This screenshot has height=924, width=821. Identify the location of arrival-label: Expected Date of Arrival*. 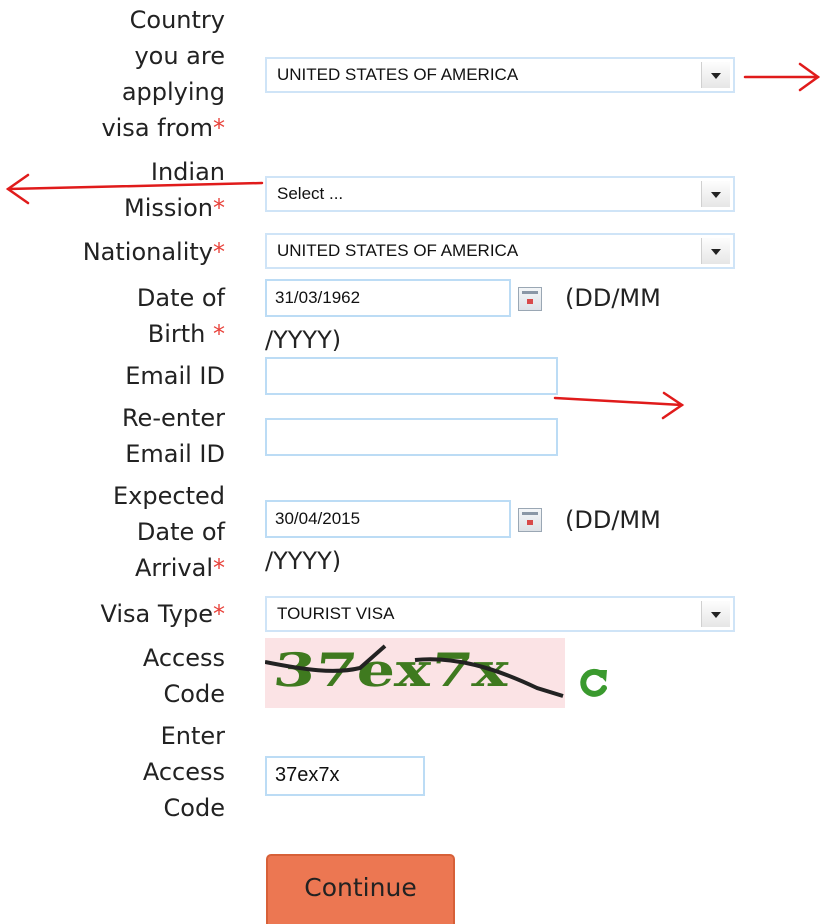
(169, 532).